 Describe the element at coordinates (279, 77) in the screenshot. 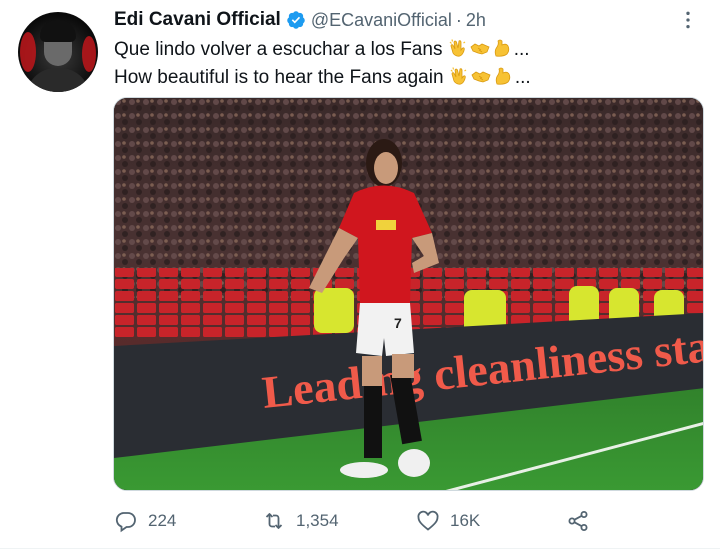

I see `text-english: How beautiful is to hear the Fans again` at that location.